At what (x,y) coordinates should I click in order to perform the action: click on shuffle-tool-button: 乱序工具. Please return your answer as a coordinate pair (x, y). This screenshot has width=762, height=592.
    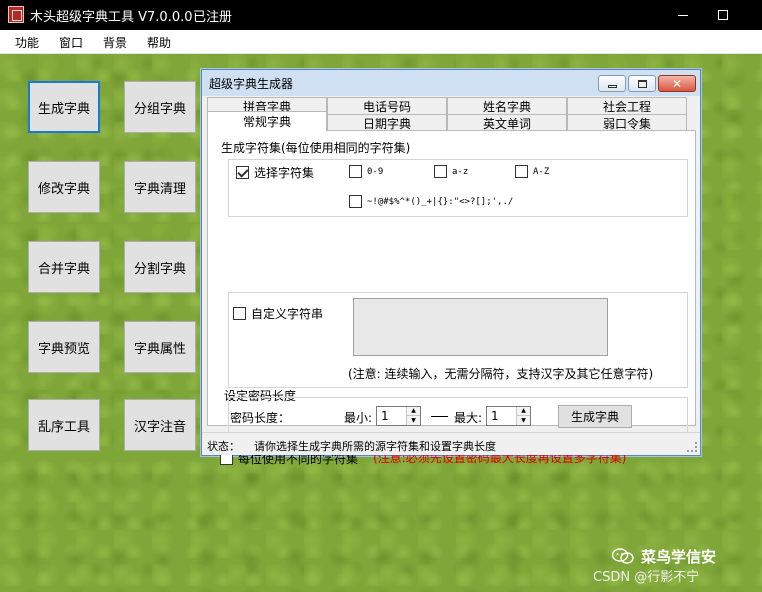
    Looking at the image, I should click on (64, 425).